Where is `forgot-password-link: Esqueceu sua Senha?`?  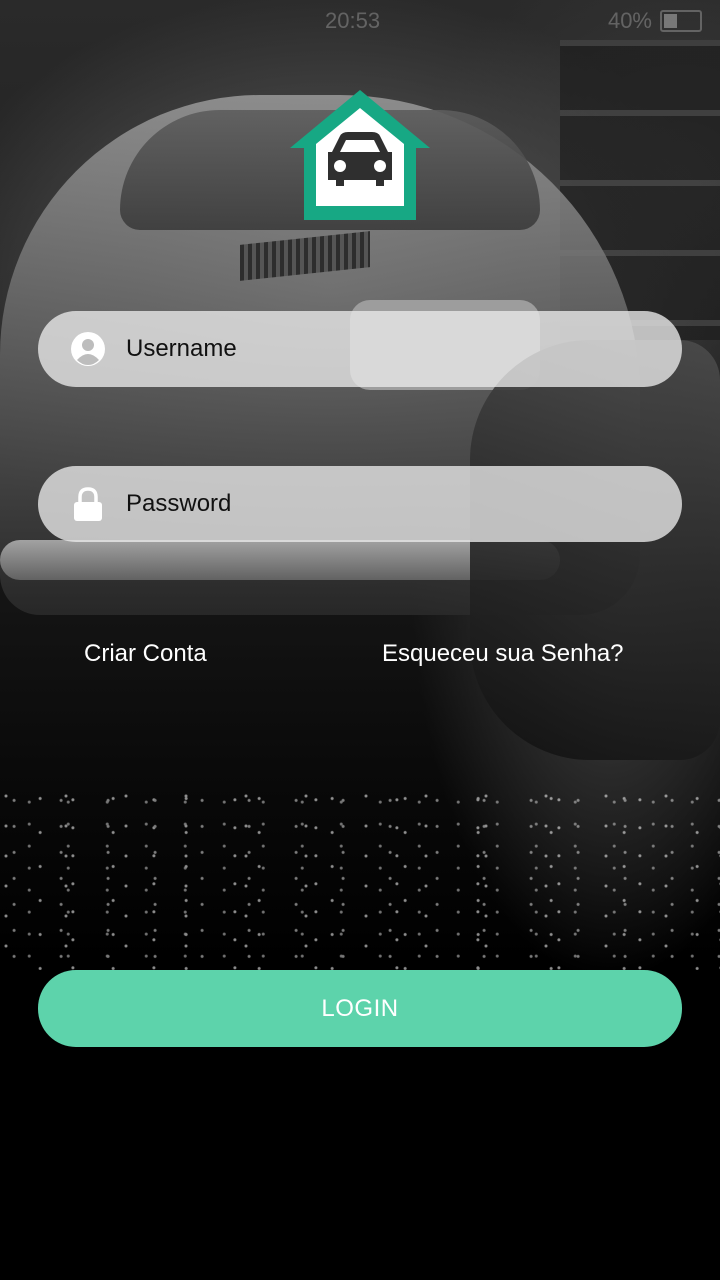 forgot-password-link: Esqueceu sua Senha? is located at coordinates (503, 654).